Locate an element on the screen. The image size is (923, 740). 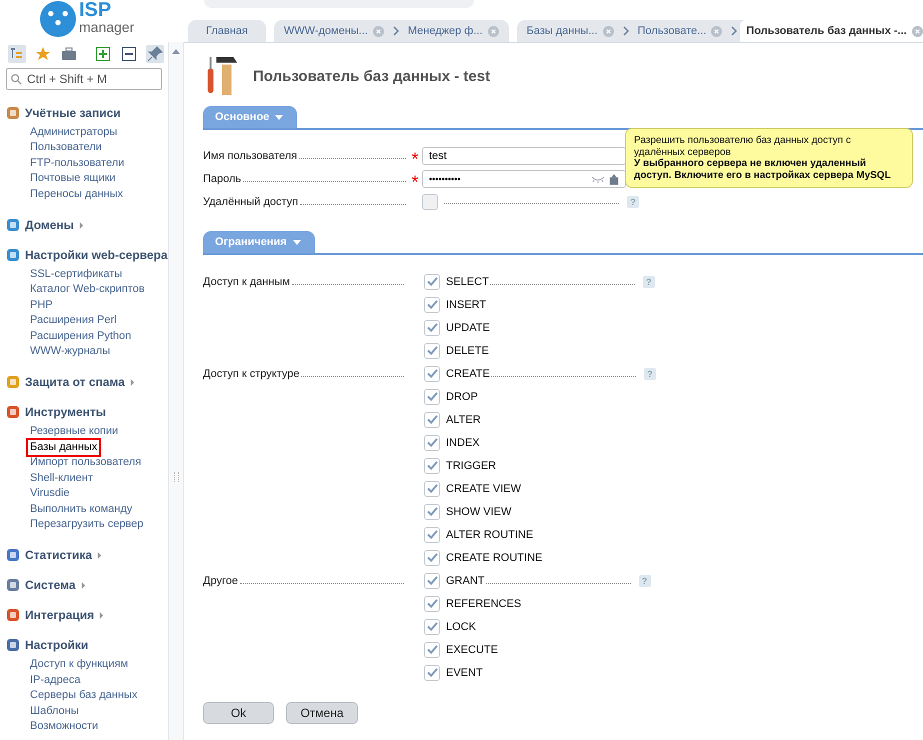
menu-item: Пользователи is located at coordinates (66, 148).